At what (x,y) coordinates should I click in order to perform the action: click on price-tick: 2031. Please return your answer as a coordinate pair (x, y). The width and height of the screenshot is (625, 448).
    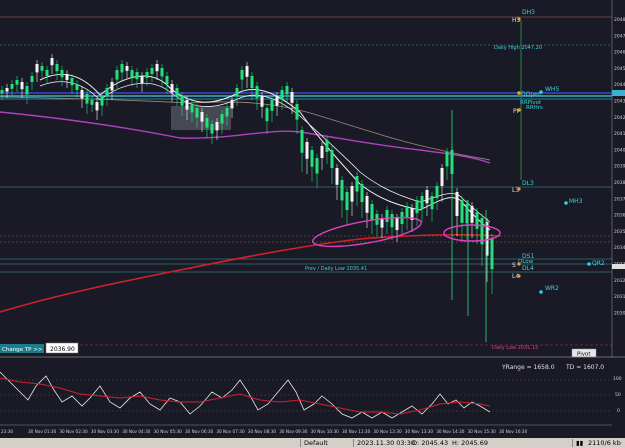
    Looking at the image, I should click on (619, 297).